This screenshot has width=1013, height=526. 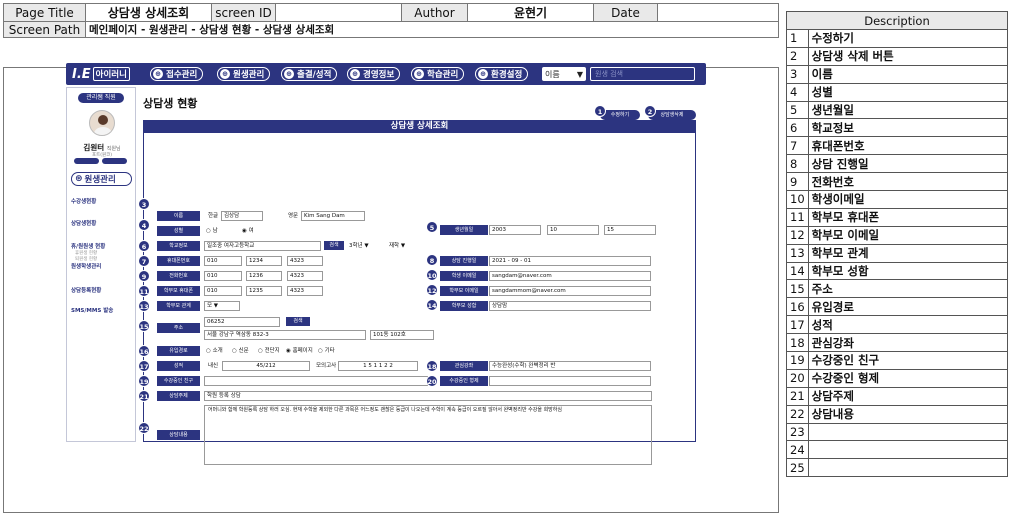 I want to click on name-eng-input: Kim Sang Dam, so click(x=333, y=216).